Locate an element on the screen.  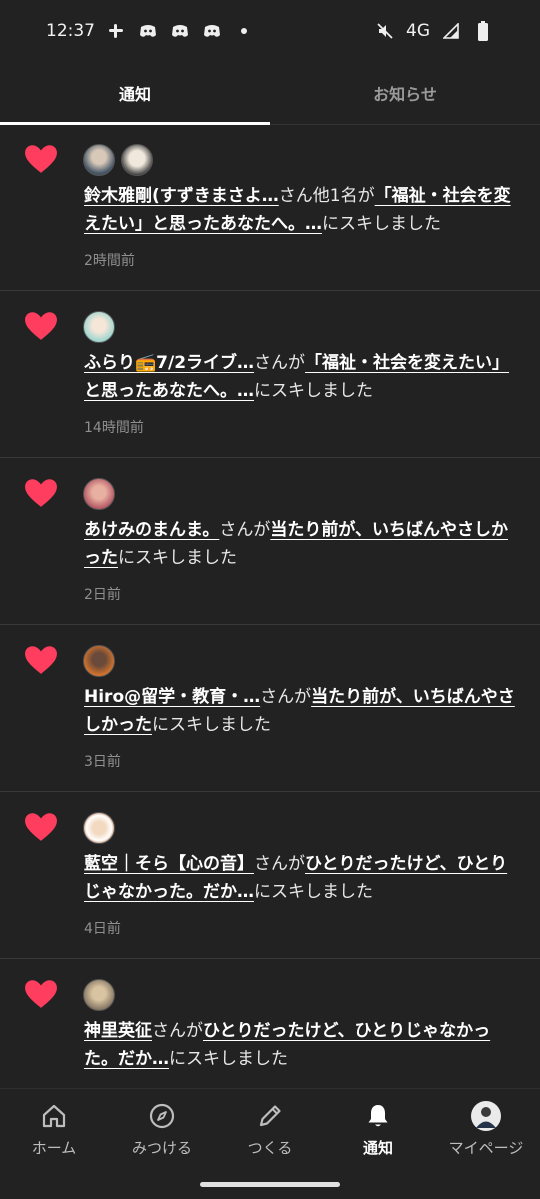
tab-notifications: 通知 is located at coordinates (135, 93).